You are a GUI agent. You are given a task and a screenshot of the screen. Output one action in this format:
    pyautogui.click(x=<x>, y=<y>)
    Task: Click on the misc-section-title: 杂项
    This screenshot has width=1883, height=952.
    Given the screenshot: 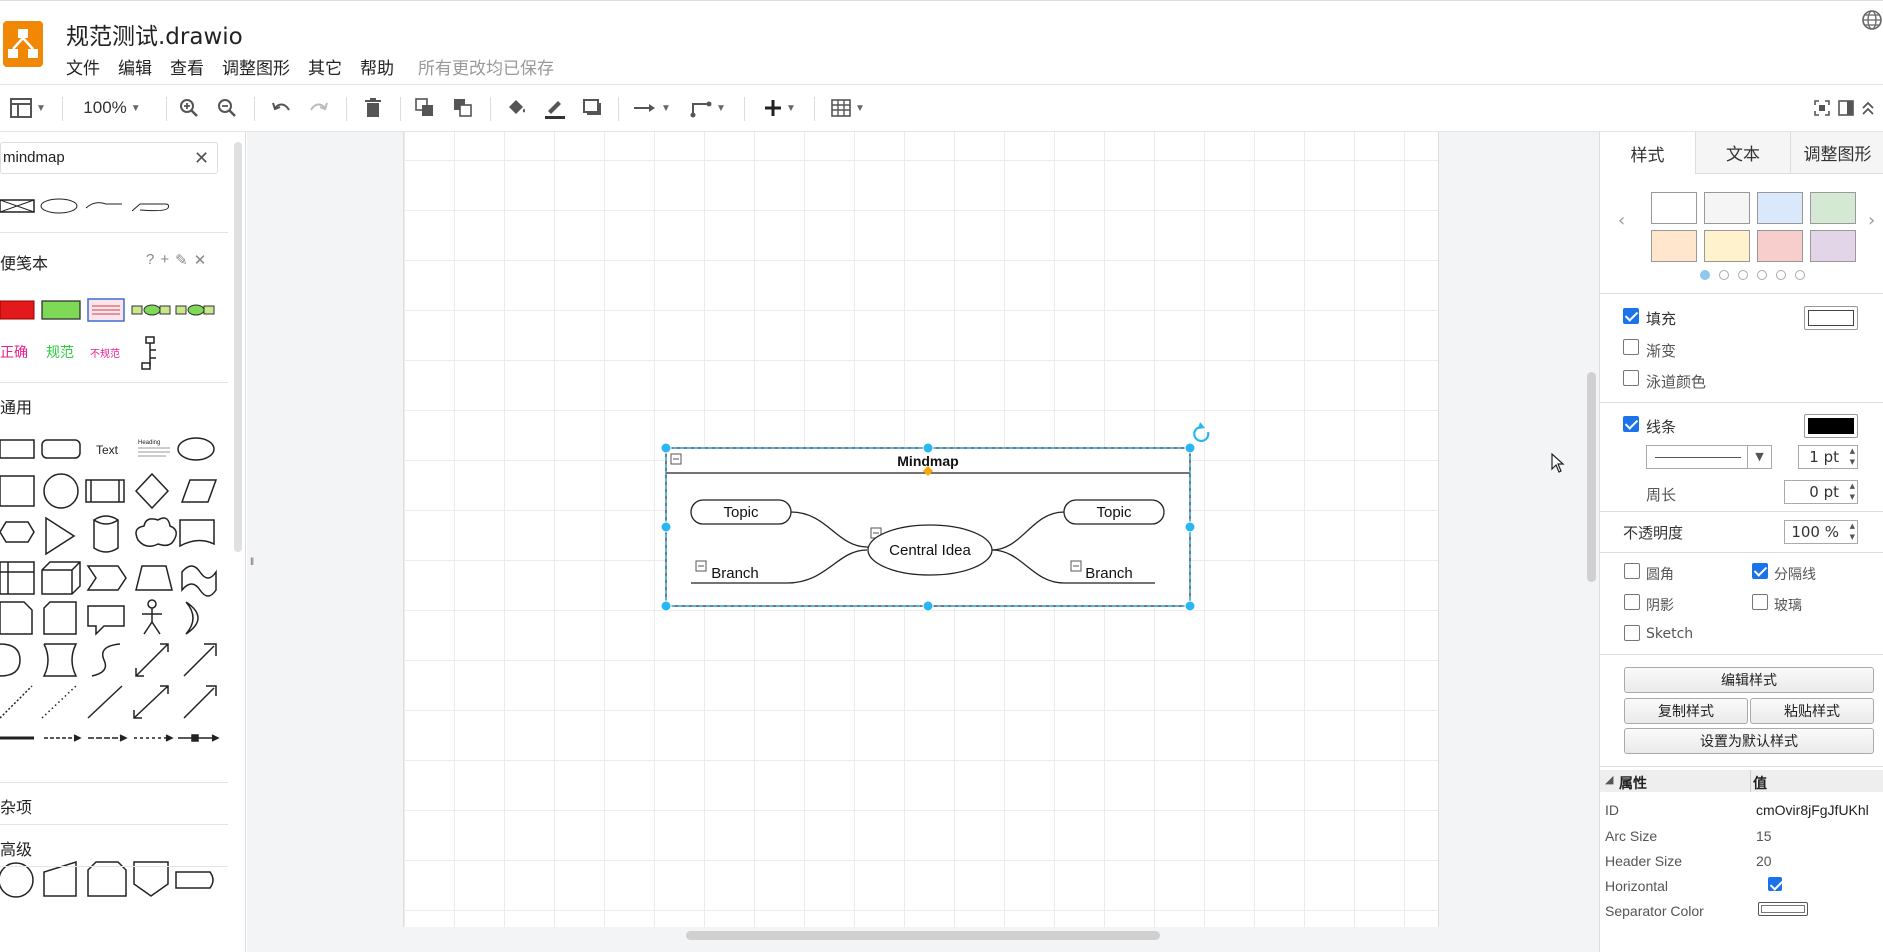 What is the action you would take?
    pyautogui.click(x=16, y=806)
    